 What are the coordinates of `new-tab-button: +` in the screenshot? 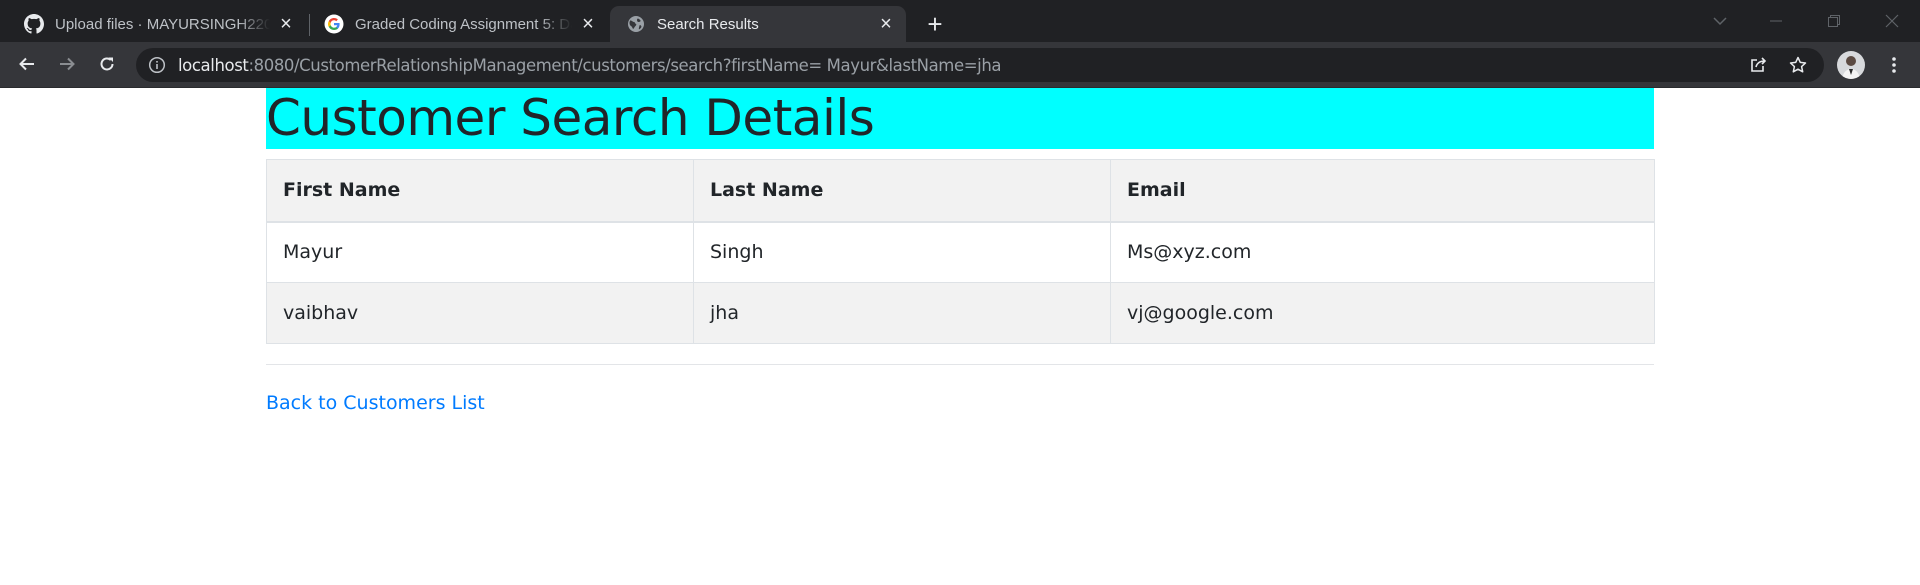 It's located at (935, 24).